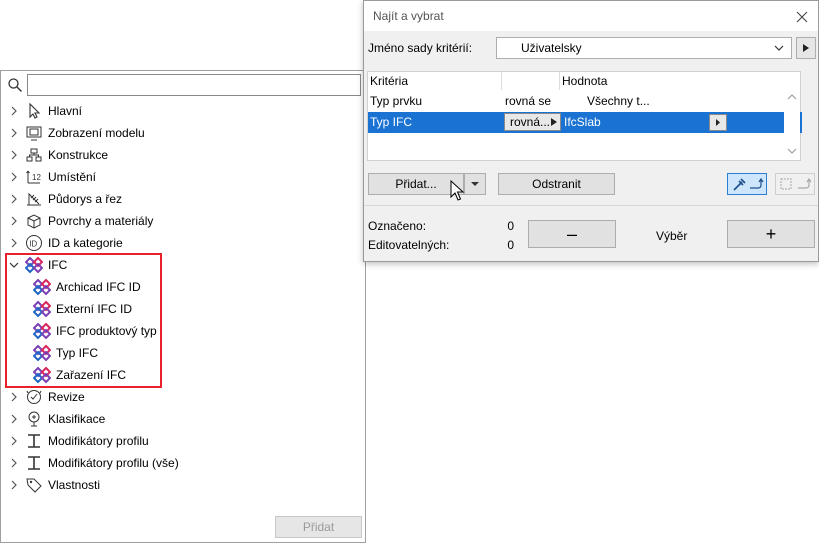 The width and height of the screenshot is (819, 543). Describe the element at coordinates (106, 331) in the screenshot. I see `tree-item-label: IFC produktový typ` at that location.